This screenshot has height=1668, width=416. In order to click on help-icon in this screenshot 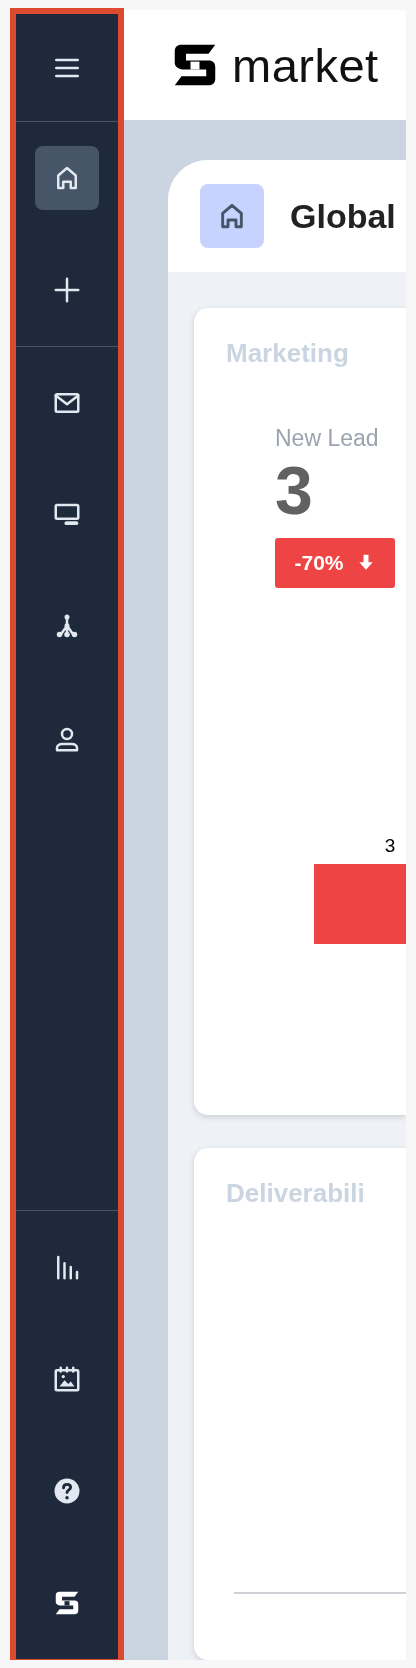, I will do `click(67, 1491)`.